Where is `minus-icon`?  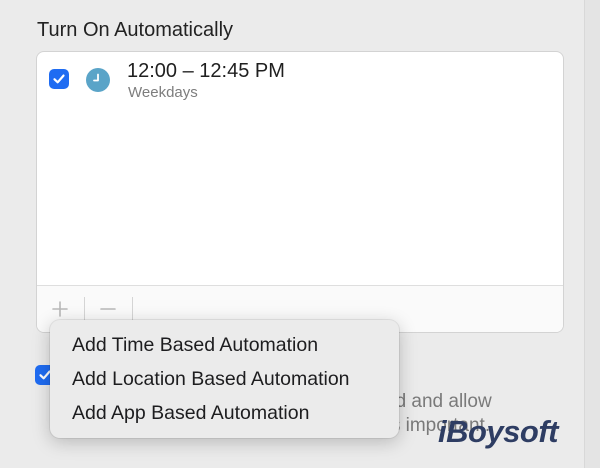 minus-icon is located at coordinates (108, 309).